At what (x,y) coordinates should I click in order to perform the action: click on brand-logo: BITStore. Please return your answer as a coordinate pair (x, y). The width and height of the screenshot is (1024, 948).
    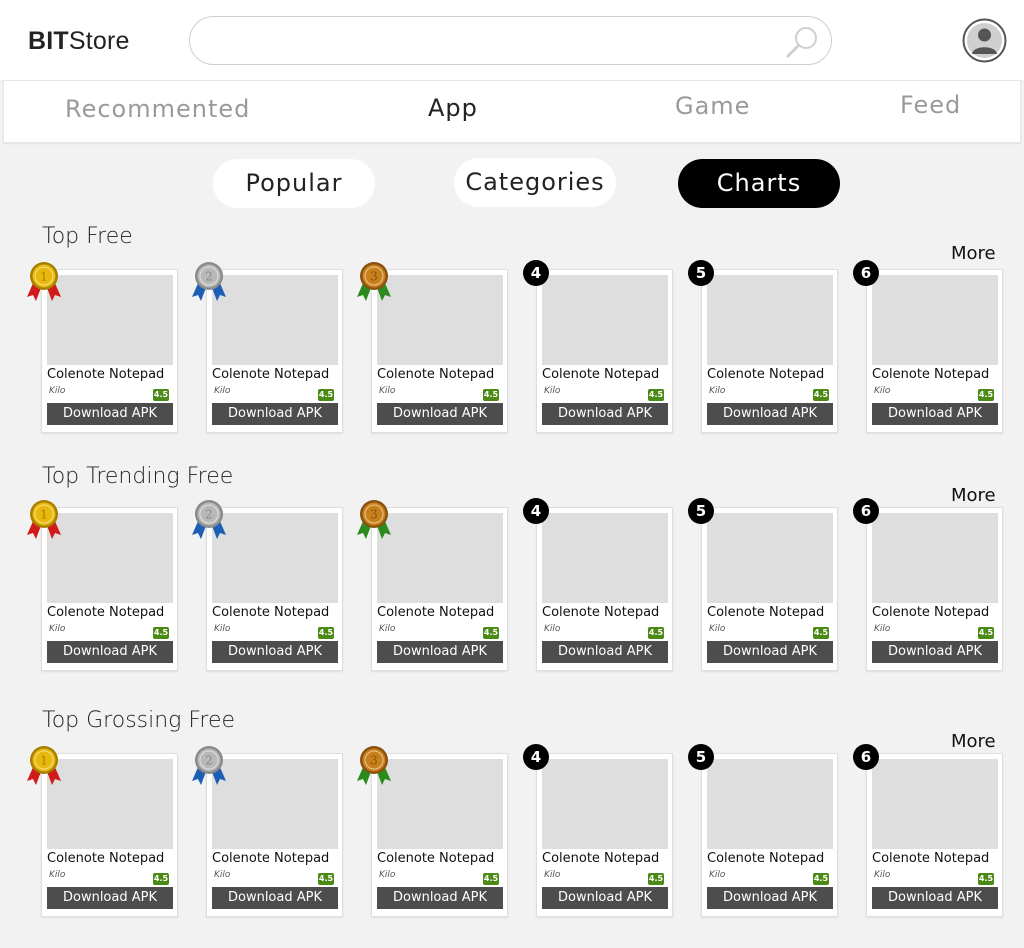
    Looking at the image, I should click on (79, 41).